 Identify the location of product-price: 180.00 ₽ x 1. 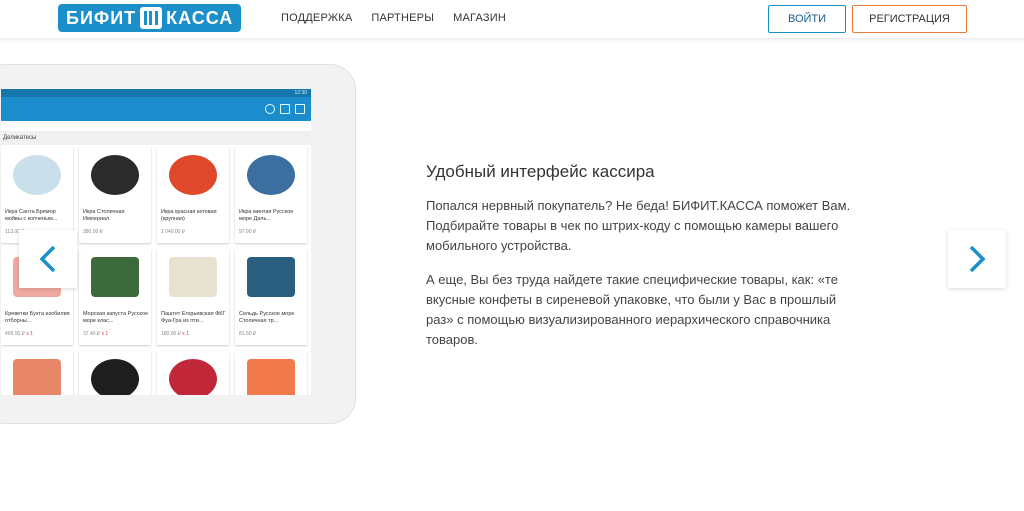
(175, 334).